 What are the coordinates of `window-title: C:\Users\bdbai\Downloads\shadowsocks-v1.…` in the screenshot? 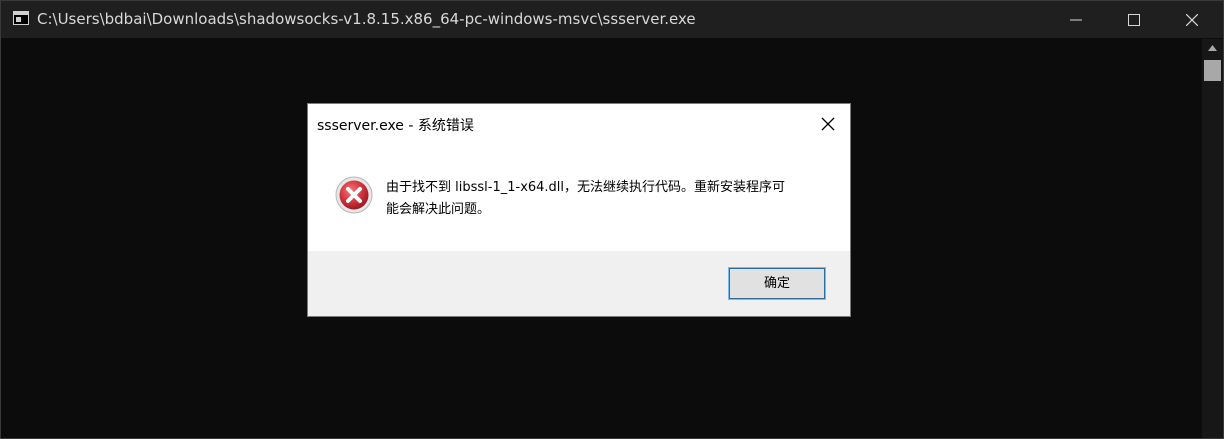 It's located at (366, 19).